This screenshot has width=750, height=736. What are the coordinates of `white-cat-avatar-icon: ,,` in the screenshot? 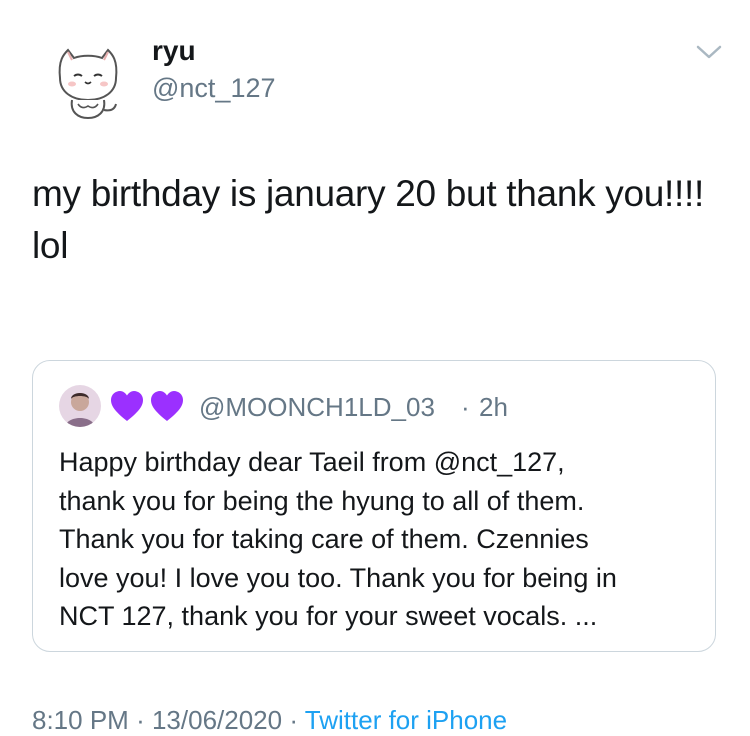 It's located at (88, 76).